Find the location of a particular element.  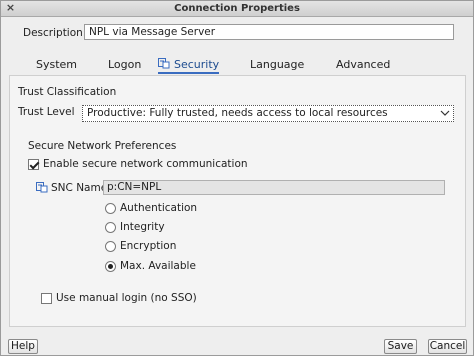

tab-security: Security is located at coordinates (189, 66).